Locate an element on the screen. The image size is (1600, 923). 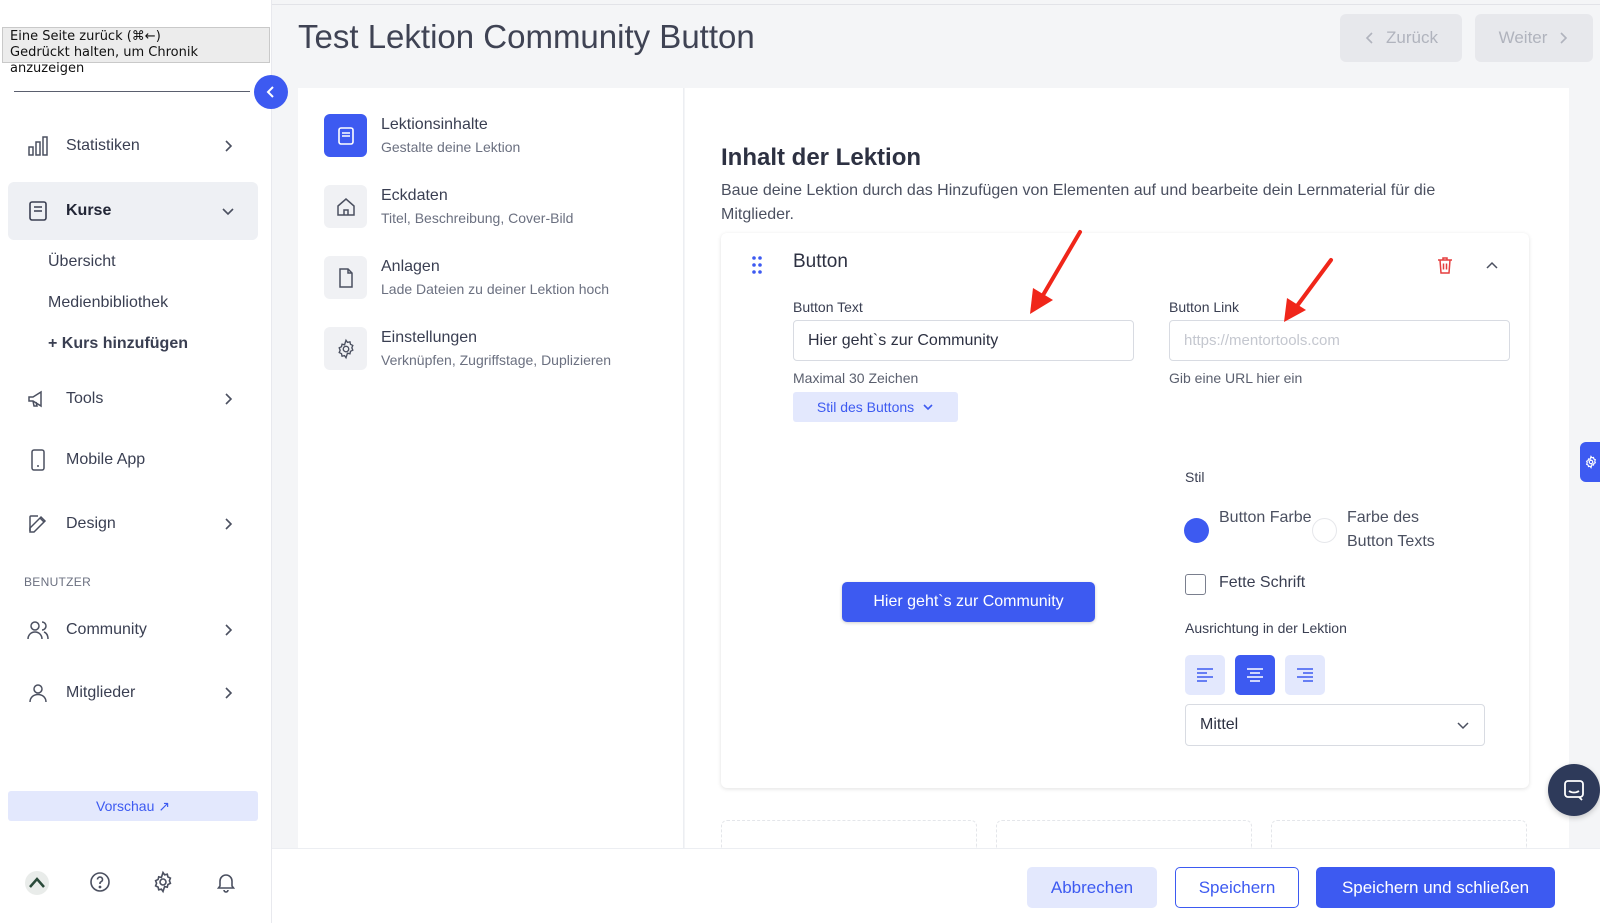
radio-button-color is located at coordinates (1196, 530).